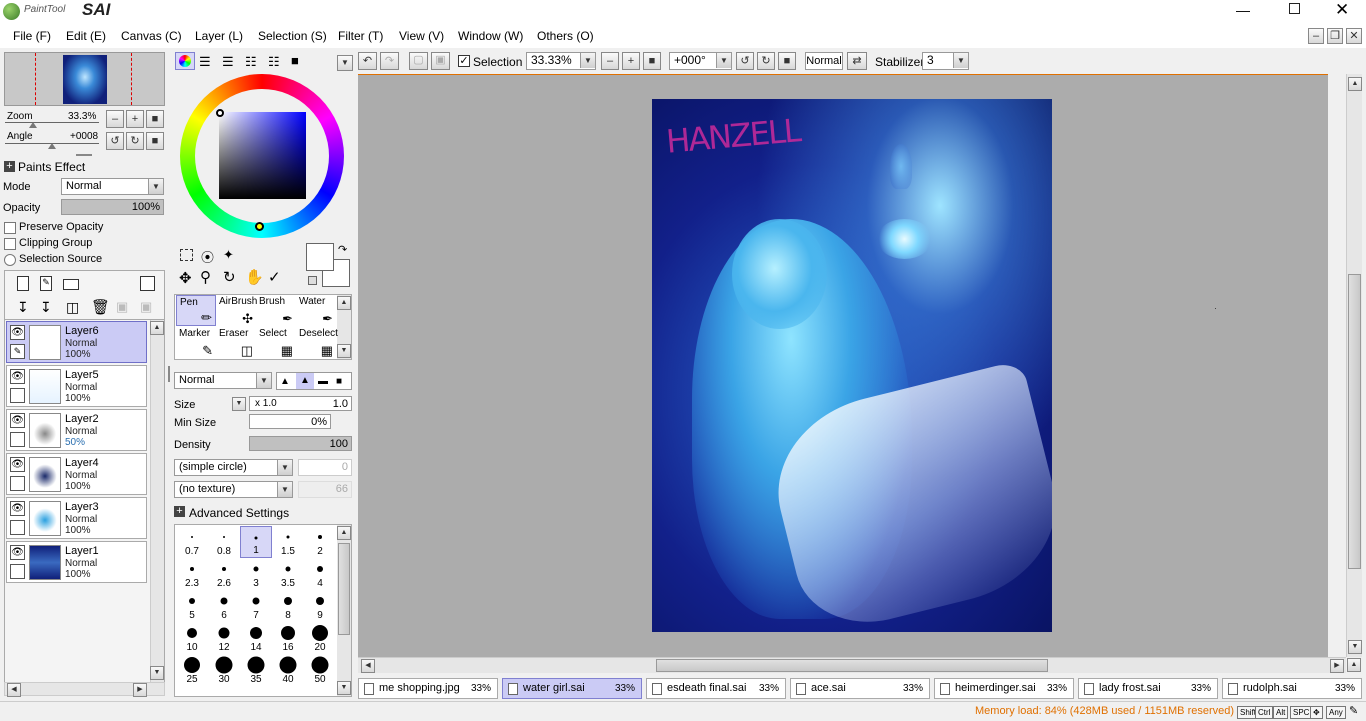 Image resolution: width=1366 pixels, height=721 pixels. Describe the element at coordinates (224, 638) in the screenshot. I see `brush-size-cell: 12` at that location.